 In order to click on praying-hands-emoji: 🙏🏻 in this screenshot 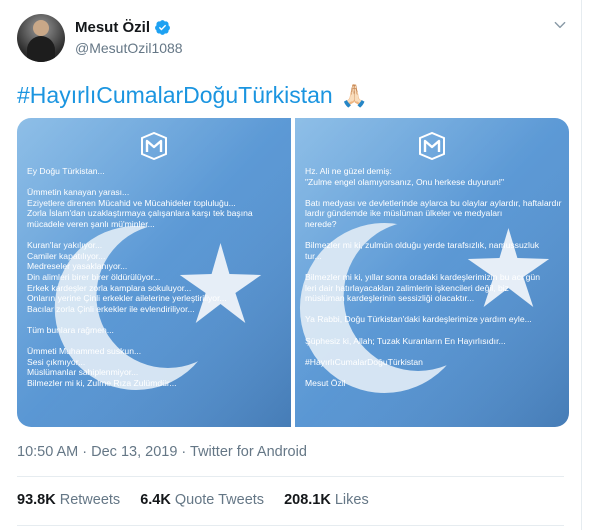, I will do `click(354, 95)`.